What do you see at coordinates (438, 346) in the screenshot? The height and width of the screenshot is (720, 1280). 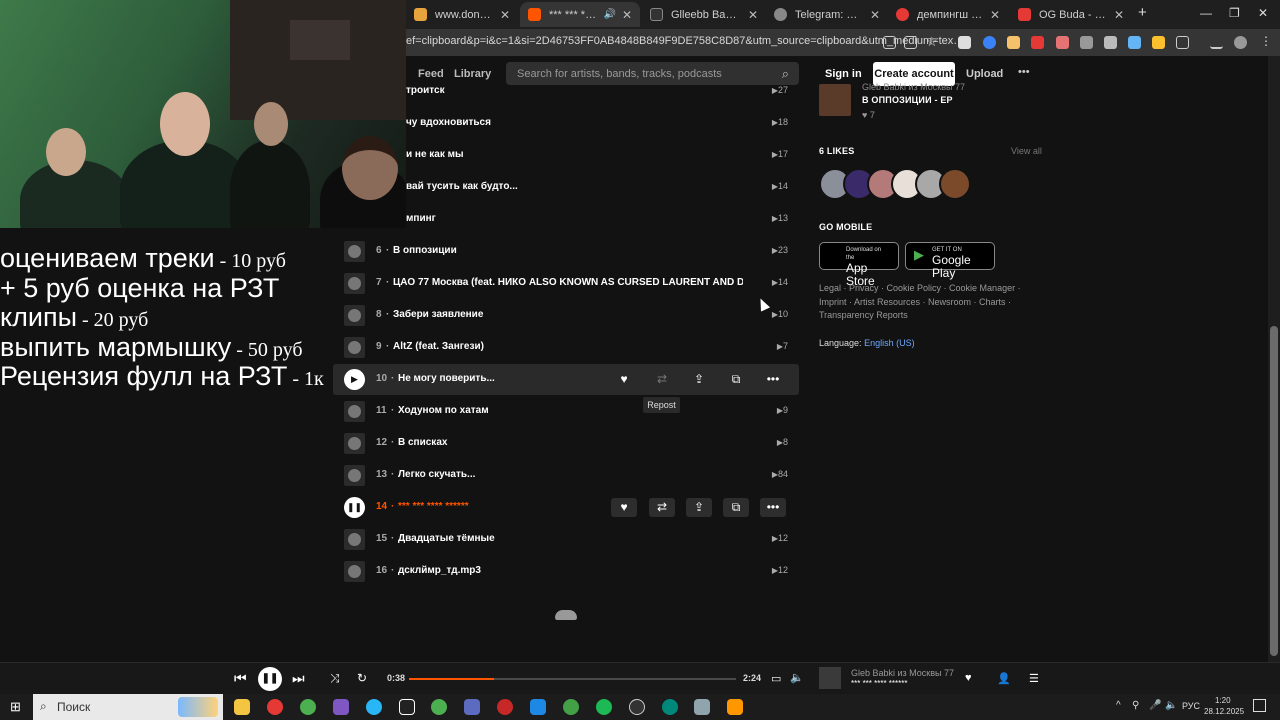 I see `track-title: AltZ (feat. Зангези)` at bounding box center [438, 346].